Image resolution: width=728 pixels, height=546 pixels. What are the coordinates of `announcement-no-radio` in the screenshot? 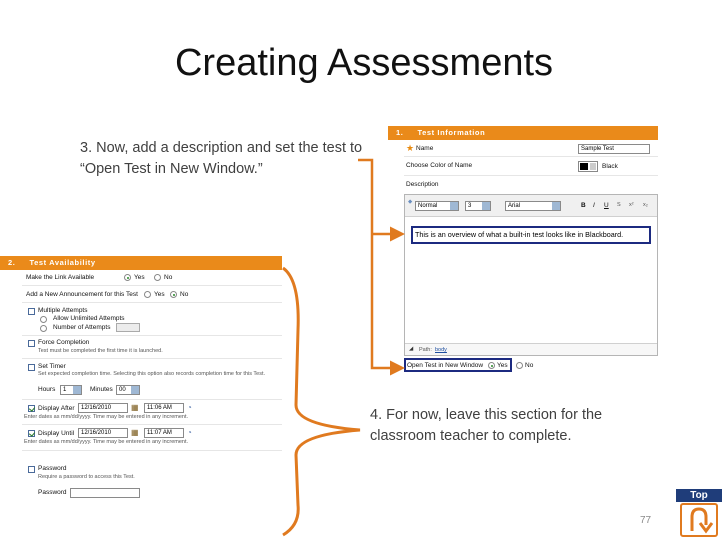 It's located at (173, 294).